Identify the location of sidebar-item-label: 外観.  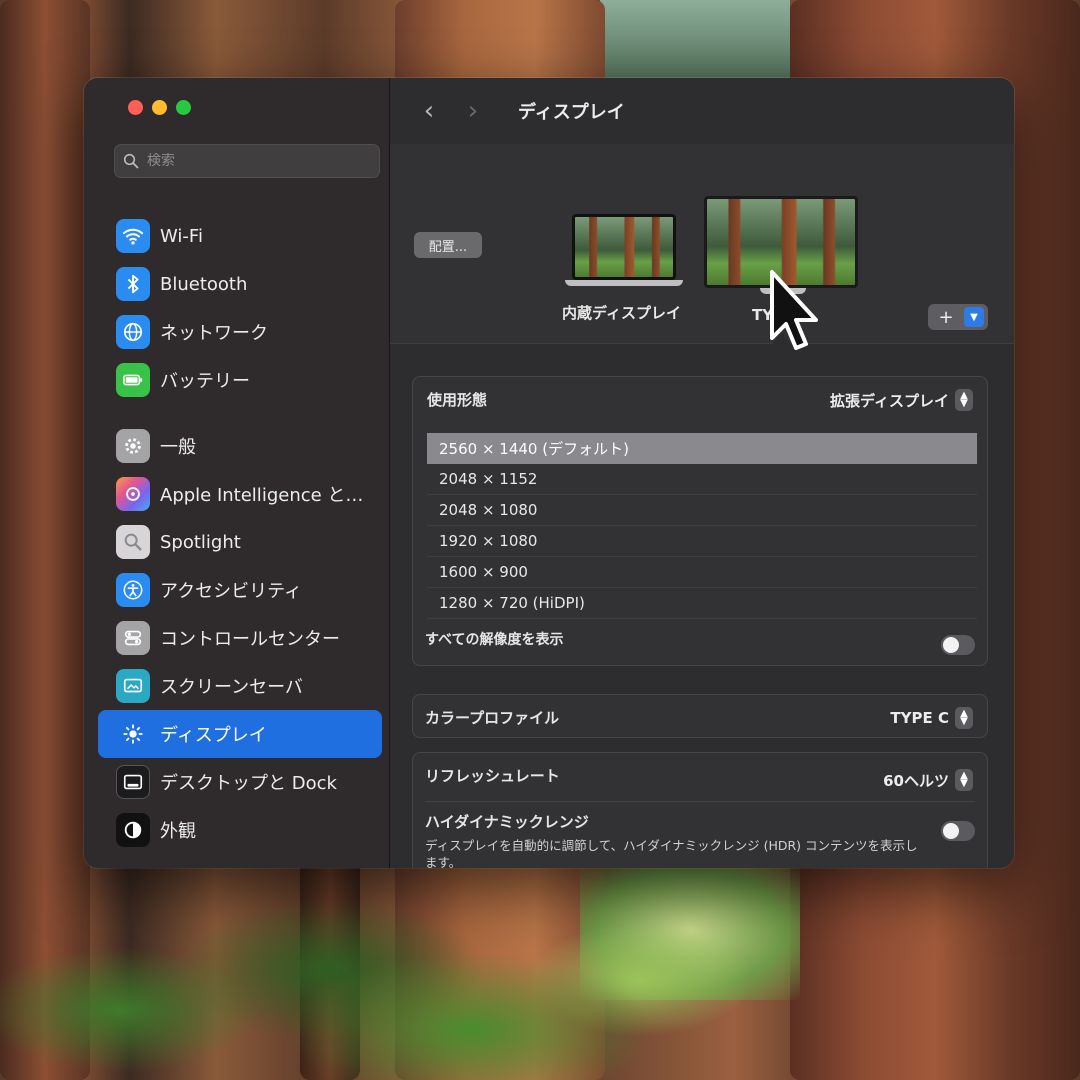
(178, 831).